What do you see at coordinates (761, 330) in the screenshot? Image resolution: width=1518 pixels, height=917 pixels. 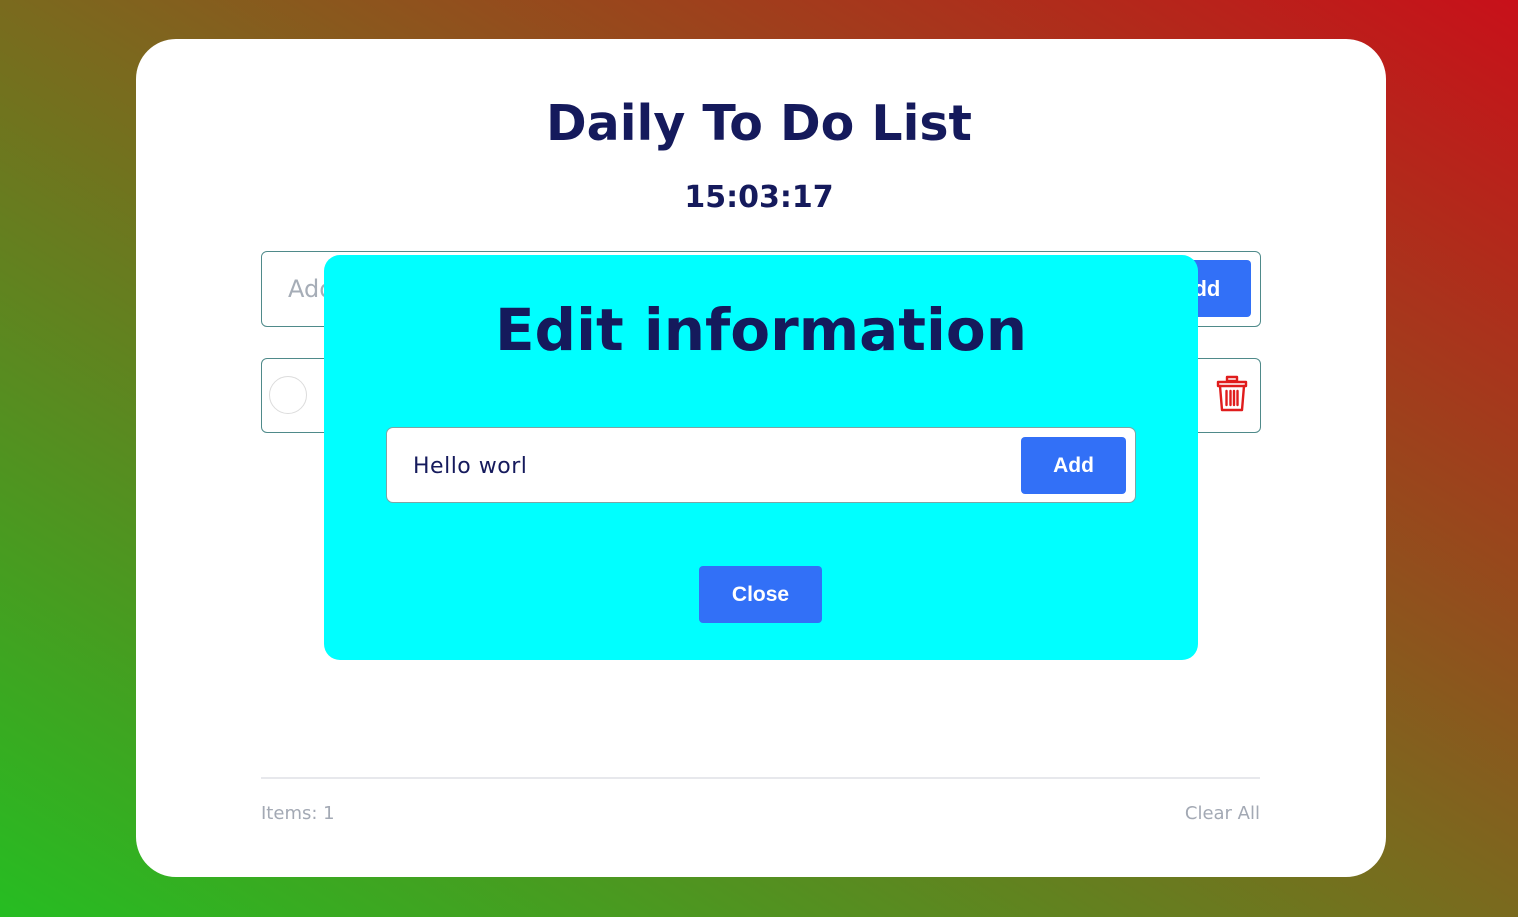 I see `modal-title: Edit information` at bounding box center [761, 330].